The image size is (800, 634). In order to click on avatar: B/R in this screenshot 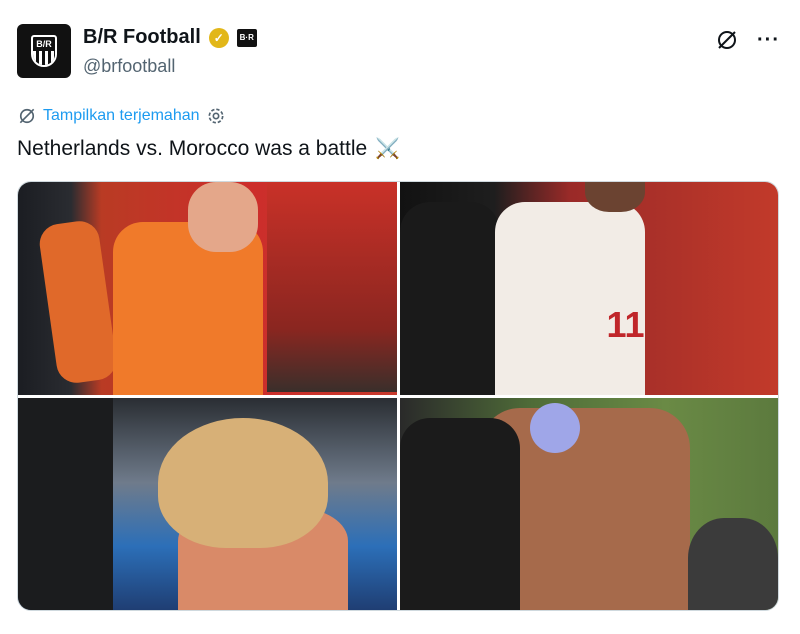, I will do `click(44, 51)`.